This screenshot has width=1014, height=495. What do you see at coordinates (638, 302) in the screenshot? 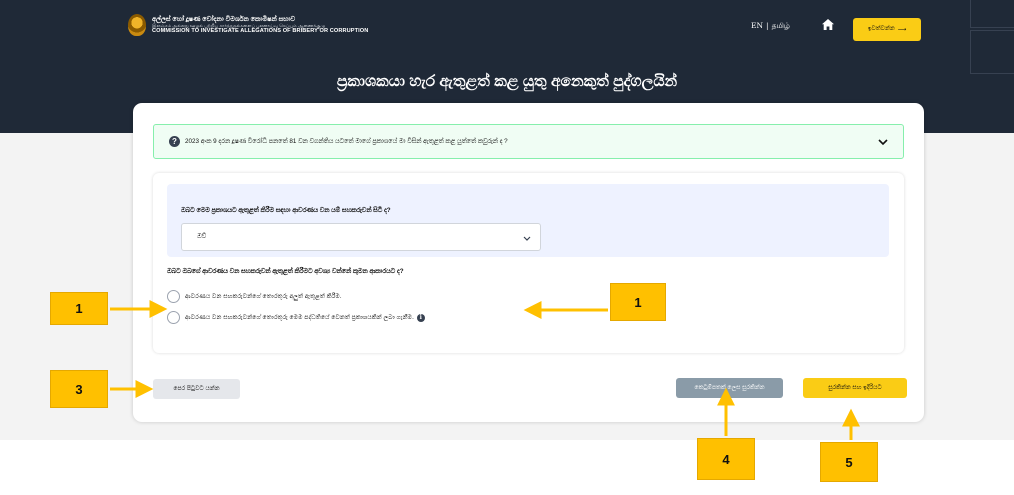
I see `callout-1-right: 1` at bounding box center [638, 302].